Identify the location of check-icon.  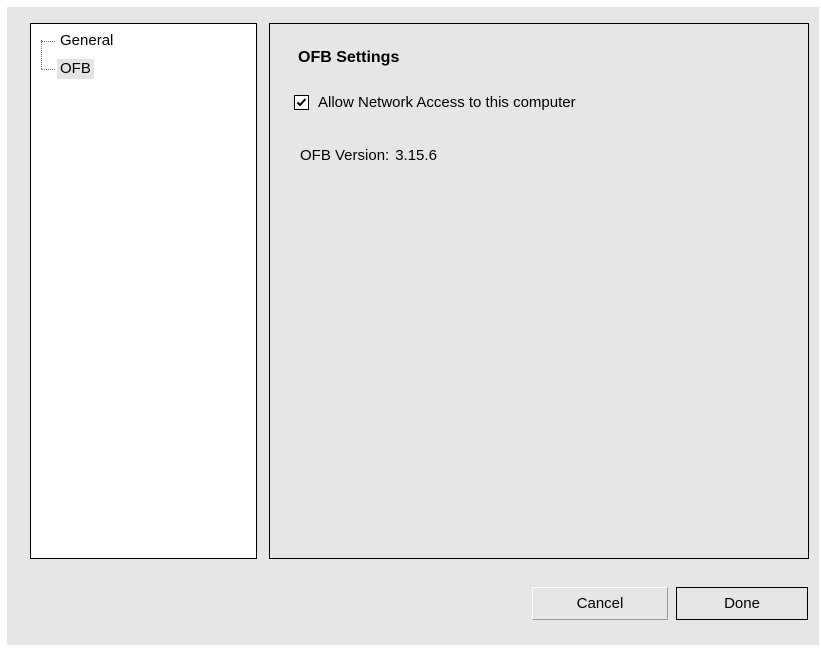
(301, 102).